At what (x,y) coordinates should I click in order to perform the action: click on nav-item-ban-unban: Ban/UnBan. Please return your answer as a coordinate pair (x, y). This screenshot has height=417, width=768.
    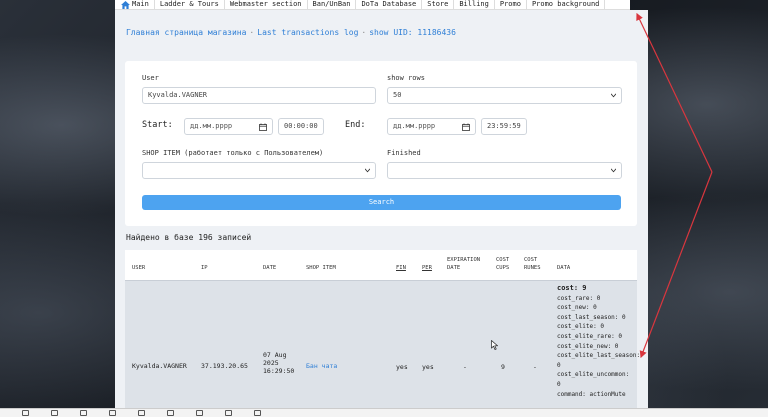
    Looking at the image, I should click on (332, 5).